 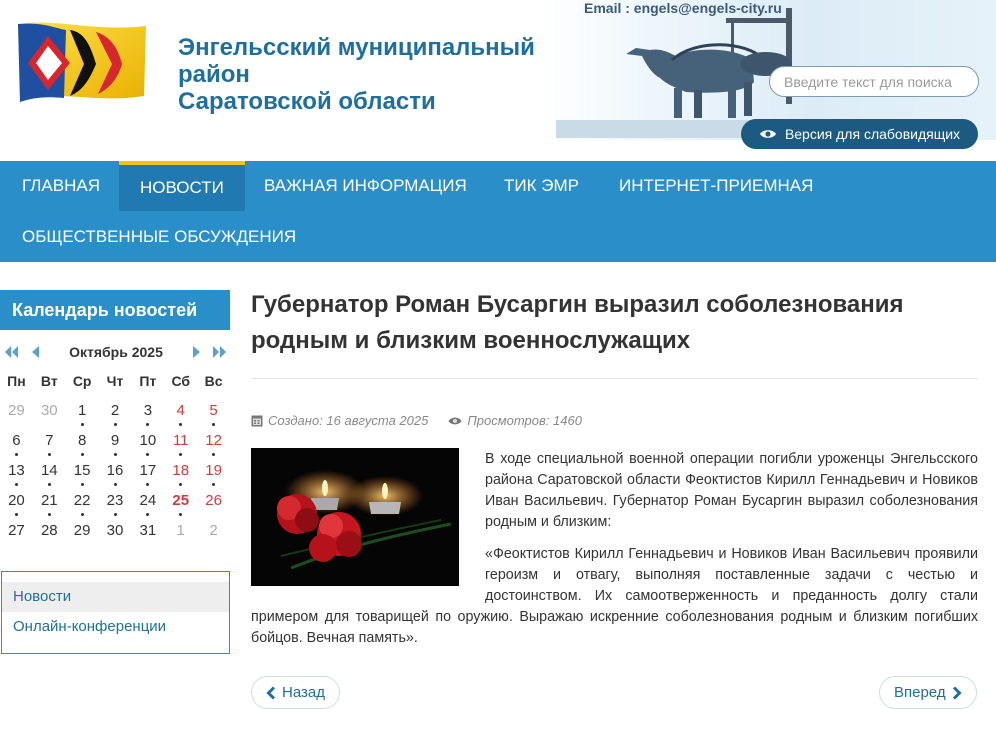 I want to click on calendar-day: 30, so click(x=115, y=535).